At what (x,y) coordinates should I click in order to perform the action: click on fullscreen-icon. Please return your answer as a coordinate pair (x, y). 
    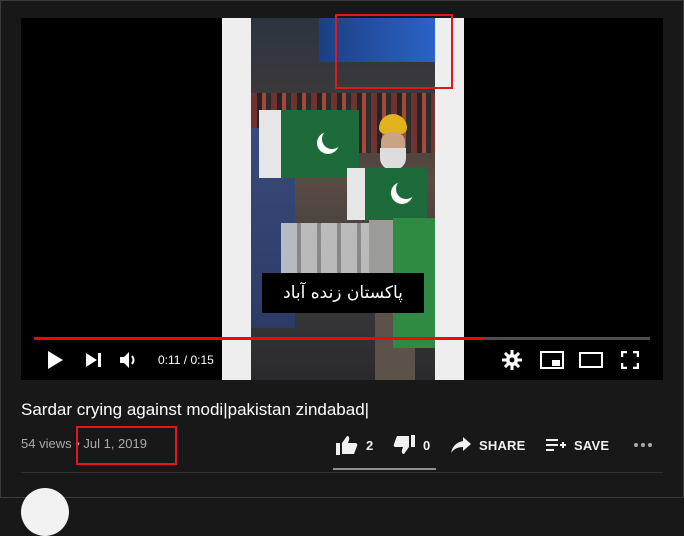
    Looking at the image, I should click on (630, 360).